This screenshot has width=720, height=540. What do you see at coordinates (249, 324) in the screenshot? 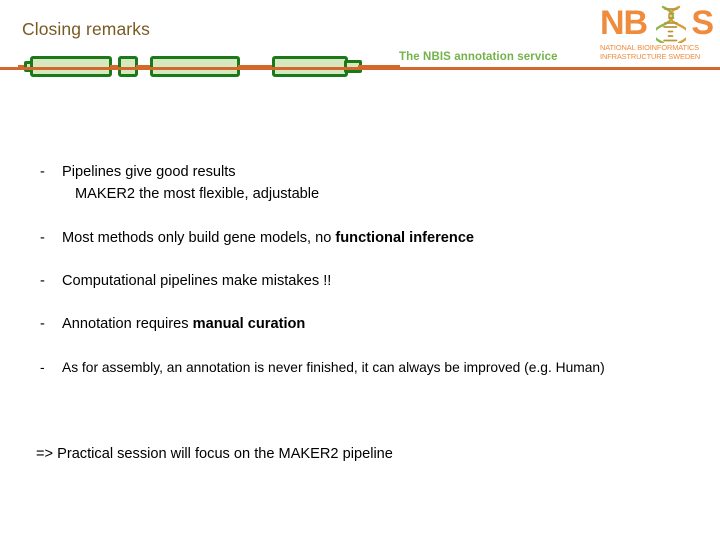
I see `bullet-text-emphasis: manual curation` at bounding box center [249, 324].